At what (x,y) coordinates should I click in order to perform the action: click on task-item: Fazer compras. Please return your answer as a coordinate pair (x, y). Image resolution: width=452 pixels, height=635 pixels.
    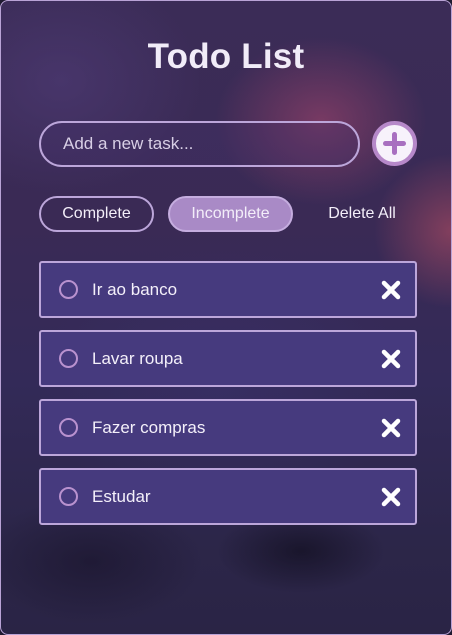
    Looking at the image, I should click on (228, 427).